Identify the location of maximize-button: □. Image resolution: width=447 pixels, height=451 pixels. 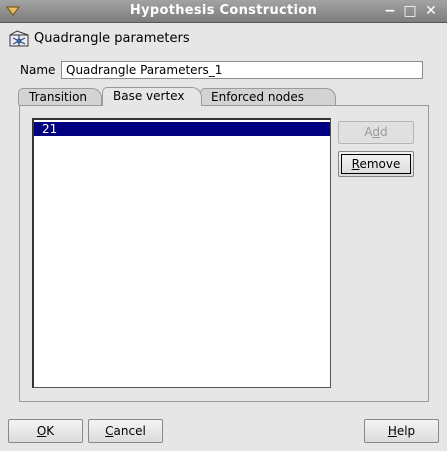
(410, 11).